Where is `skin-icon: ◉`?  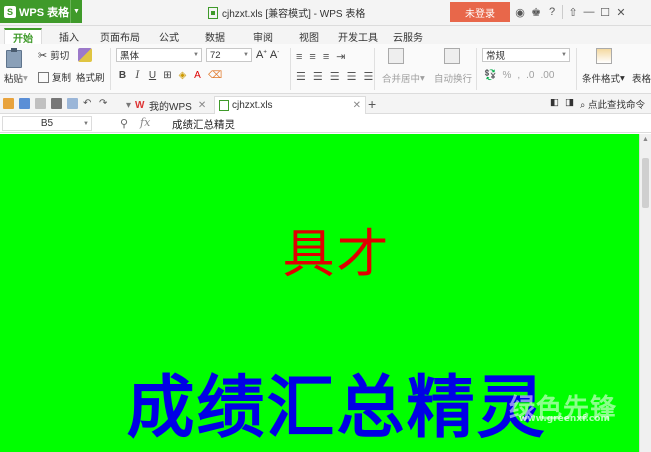
skin-icon: ◉ is located at coordinates (520, 12).